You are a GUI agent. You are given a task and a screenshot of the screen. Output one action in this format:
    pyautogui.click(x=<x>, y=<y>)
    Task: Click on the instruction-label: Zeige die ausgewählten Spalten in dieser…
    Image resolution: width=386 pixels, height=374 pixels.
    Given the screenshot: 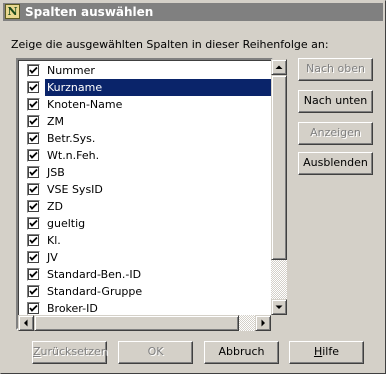 What is the action you would take?
    pyautogui.click(x=170, y=44)
    